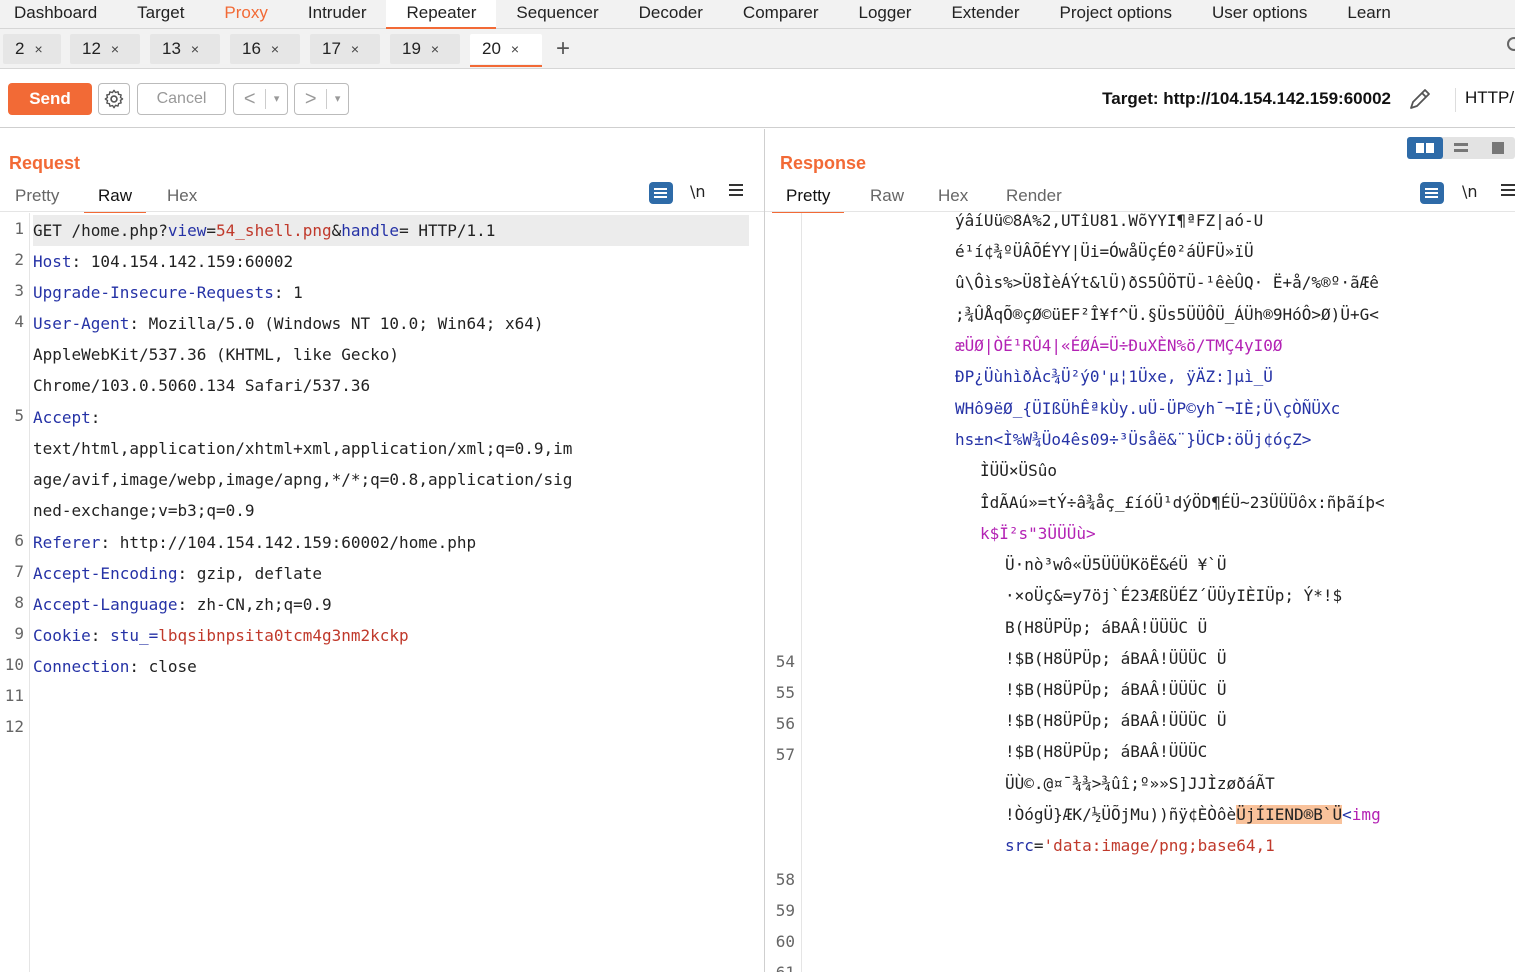 The height and width of the screenshot is (972, 1515). I want to click on forward-button: > ▾, so click(321, 99).